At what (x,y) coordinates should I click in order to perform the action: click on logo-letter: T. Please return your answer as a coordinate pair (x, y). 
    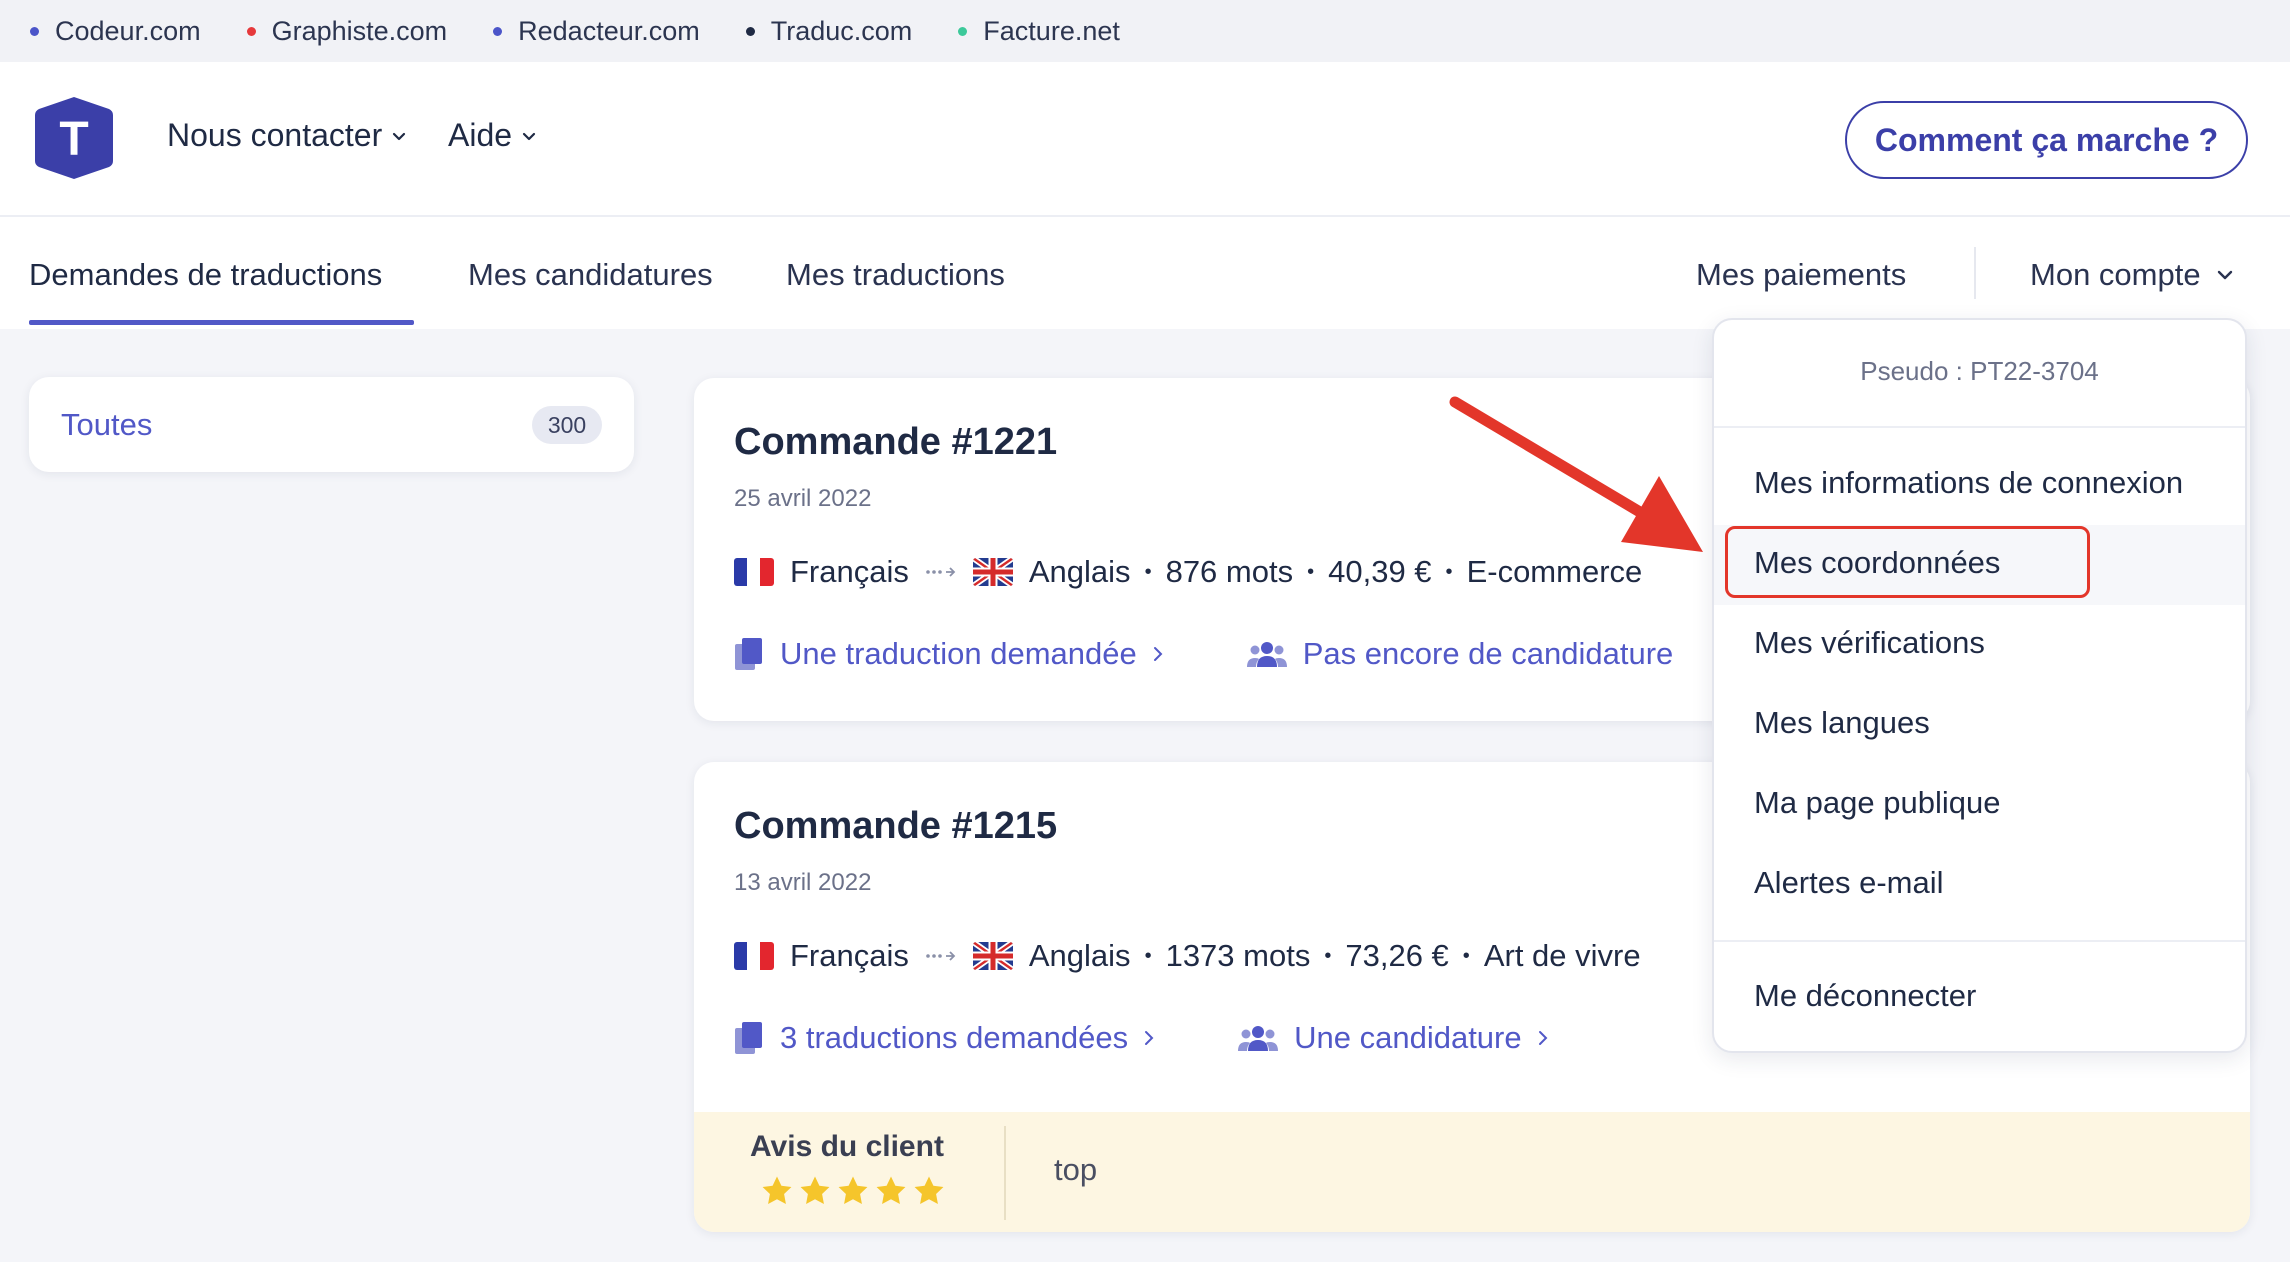
    Looking at the image, I should click on (73, 139).